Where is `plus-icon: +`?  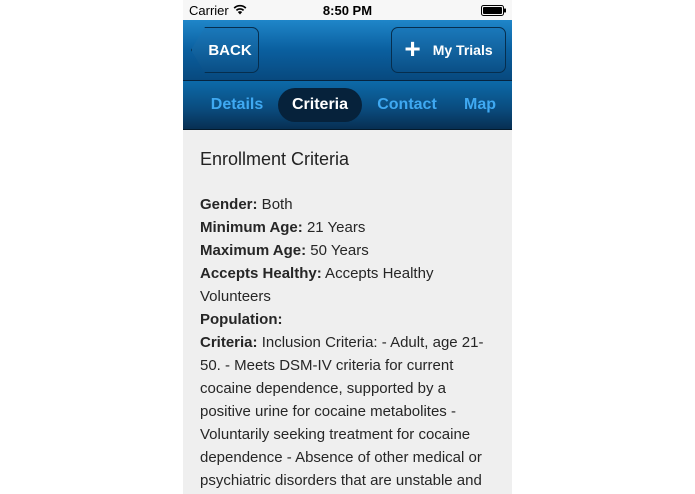 plus-icon: + is located at coordinates (412, 48).